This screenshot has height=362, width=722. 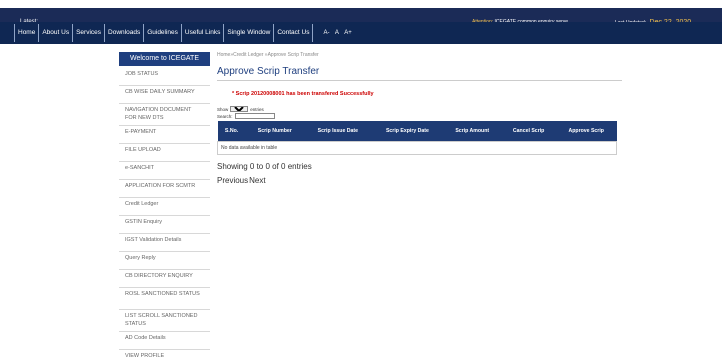 What do you see at coordinates (419, 180) in the screenshot?
I see `pagination: PreviousNext` at bounding box center [419, 180].